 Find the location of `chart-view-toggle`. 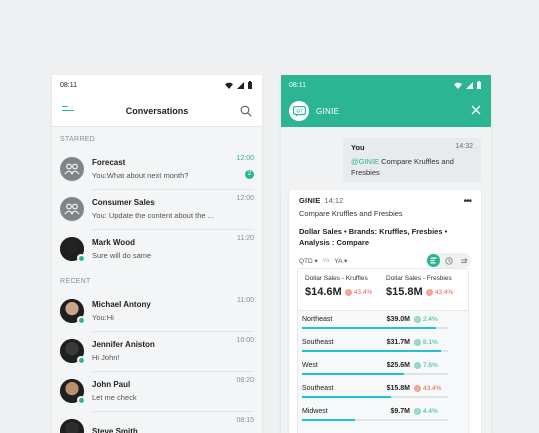

chart-view-toggle is located at coordinates (448, 260).